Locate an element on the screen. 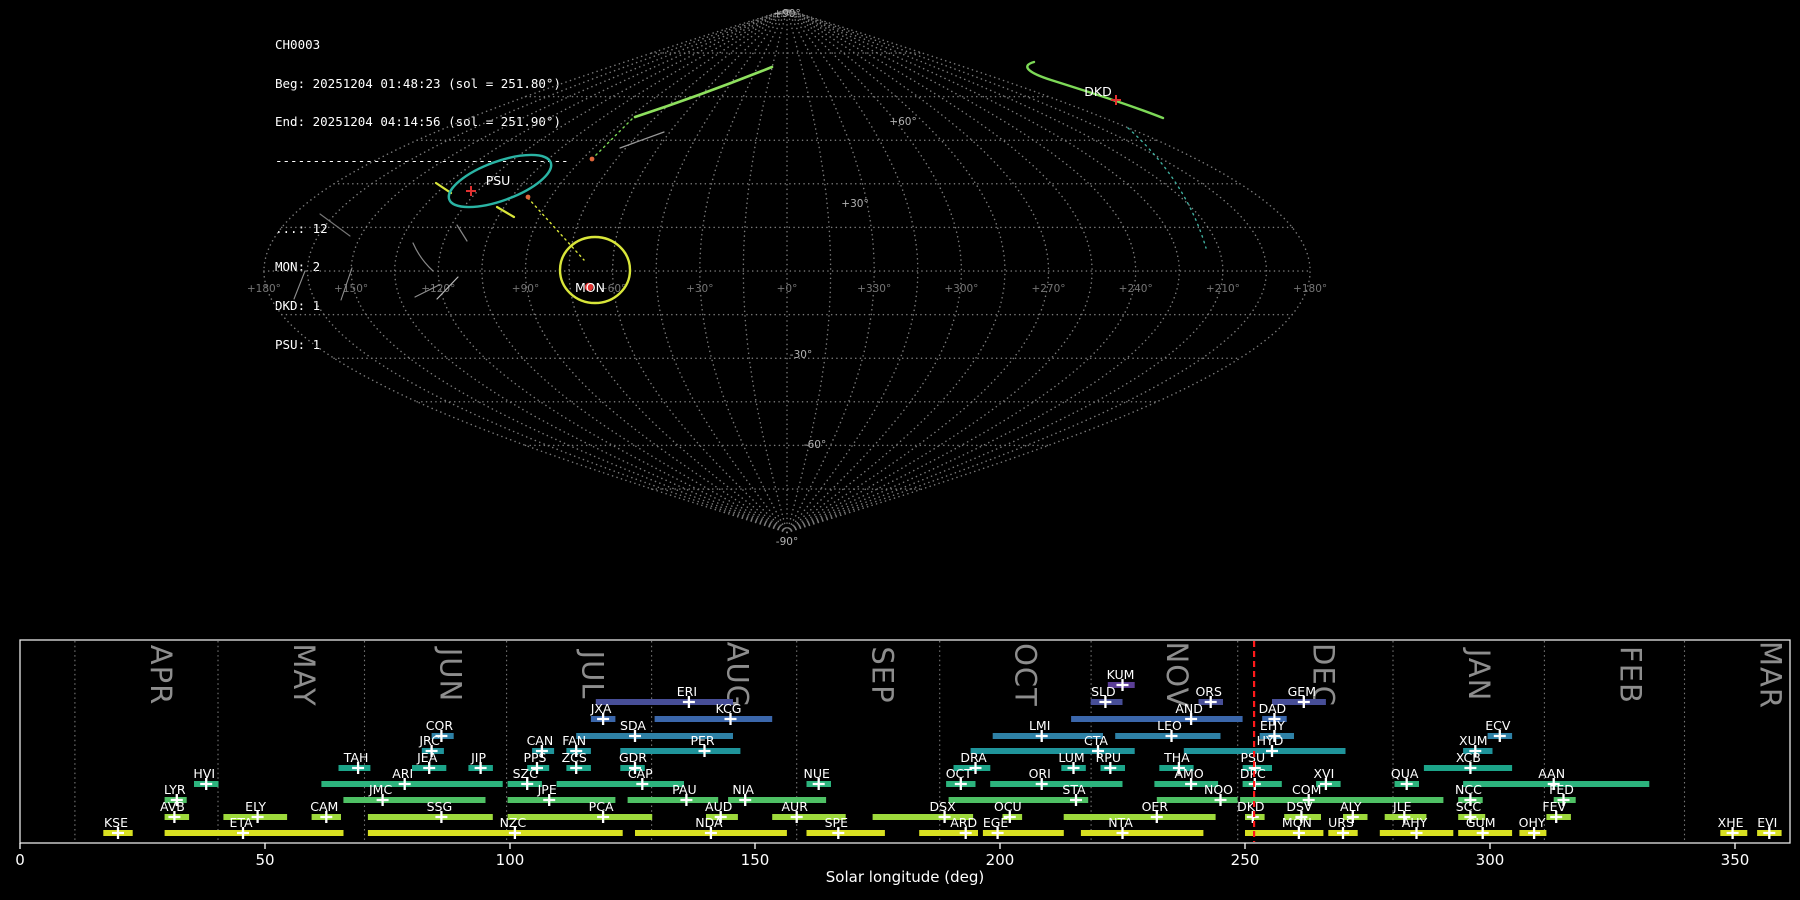  svg-text: COR is located at coordinates (440, 725).